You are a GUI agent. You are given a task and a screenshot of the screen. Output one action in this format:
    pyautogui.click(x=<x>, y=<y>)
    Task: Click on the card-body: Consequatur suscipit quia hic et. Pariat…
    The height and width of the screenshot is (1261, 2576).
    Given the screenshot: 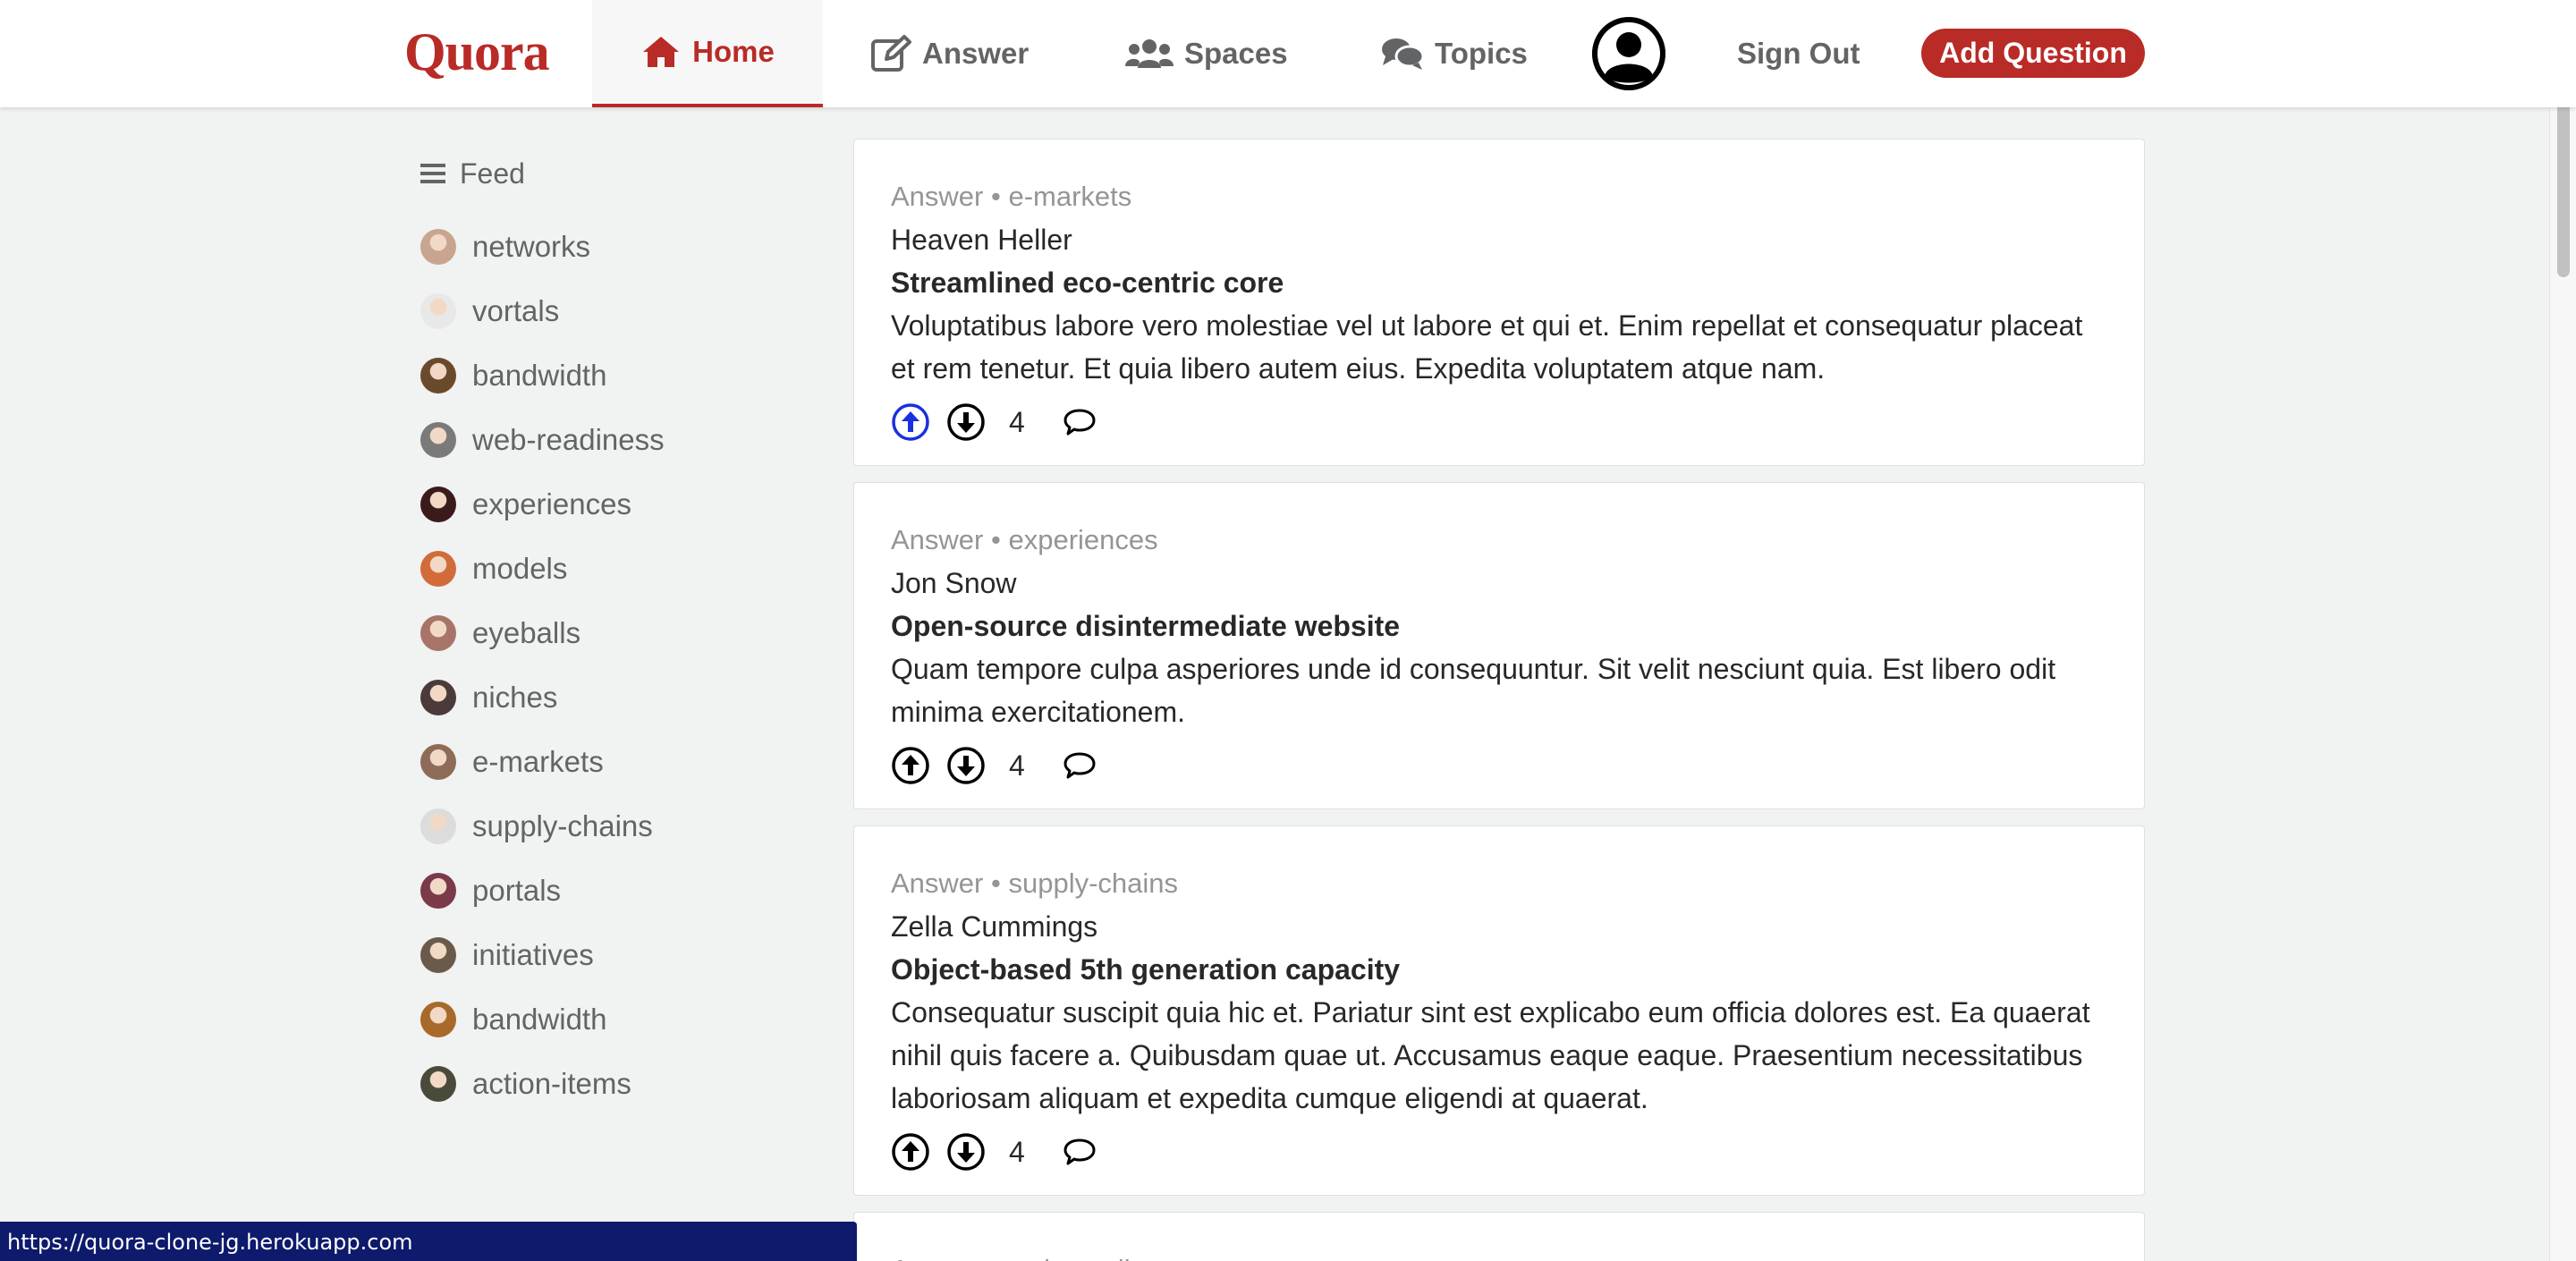 What is the action you would take?
    pyautogui.click(x=1490, y=1055)
    